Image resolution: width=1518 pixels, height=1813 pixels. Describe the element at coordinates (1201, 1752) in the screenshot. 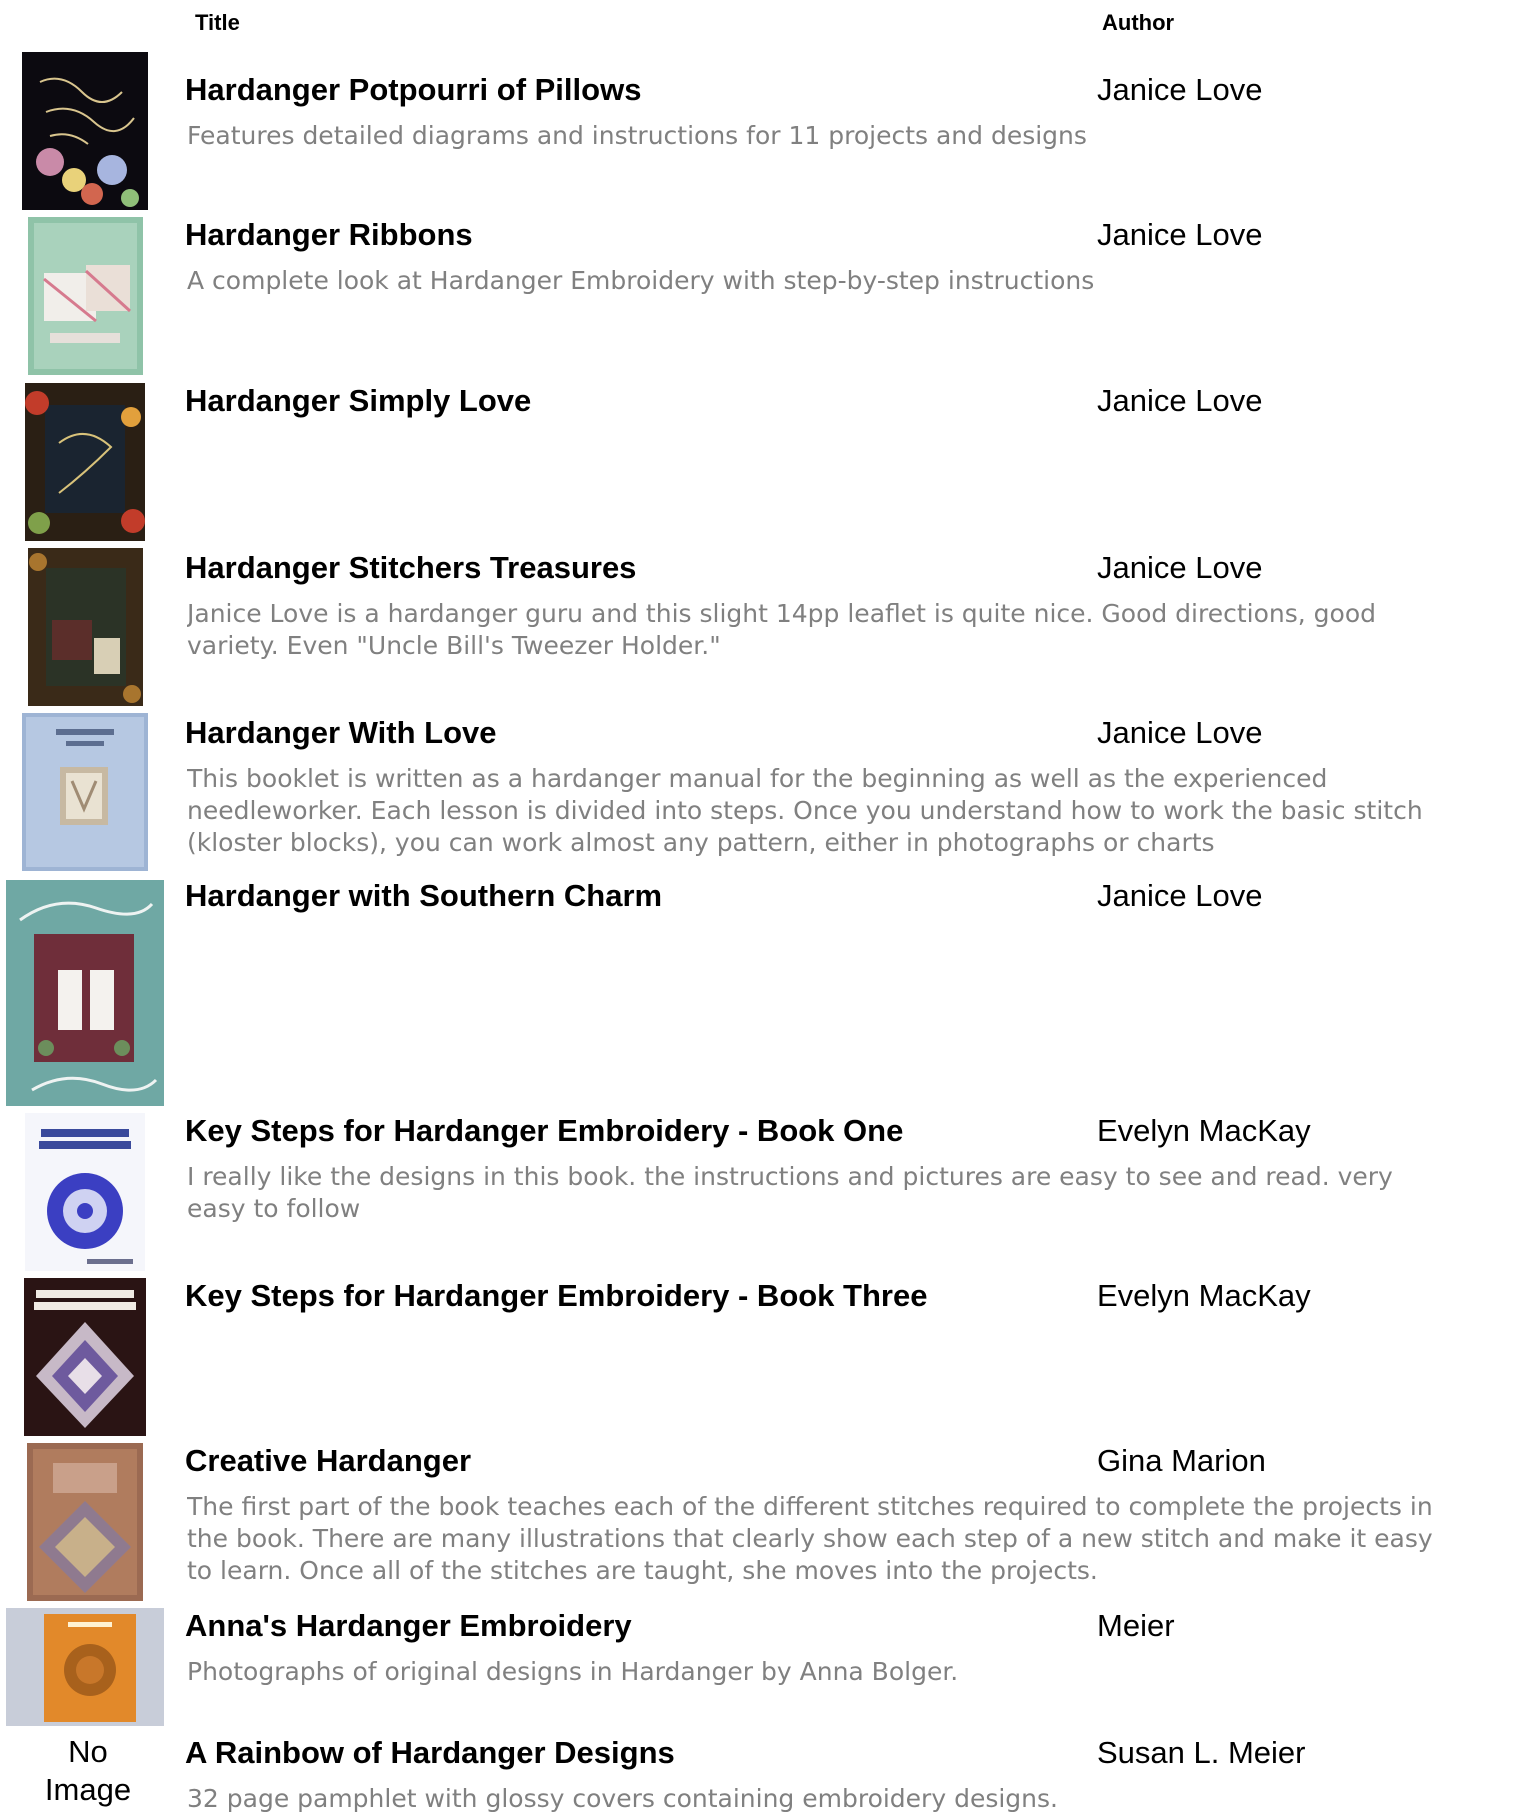

I see `book-author: Susan L. Meier` at that location.